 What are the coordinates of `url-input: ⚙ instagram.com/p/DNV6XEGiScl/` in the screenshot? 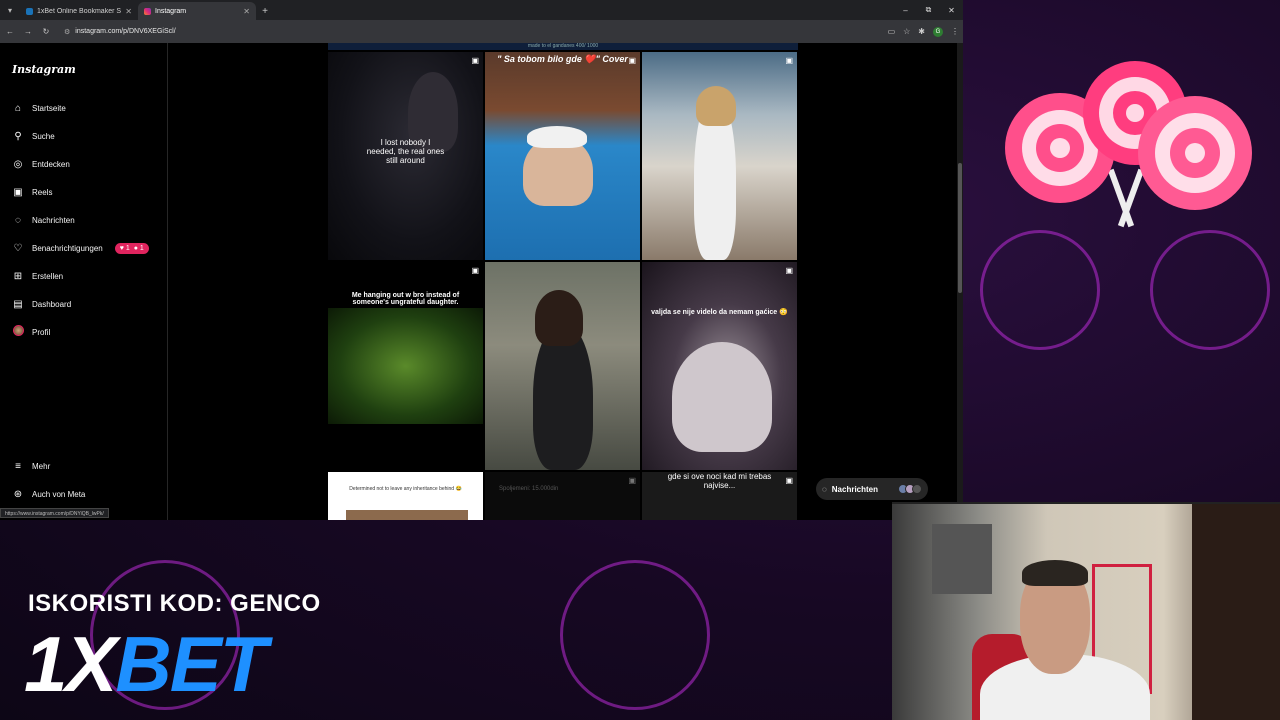 It's located at (470, 32).